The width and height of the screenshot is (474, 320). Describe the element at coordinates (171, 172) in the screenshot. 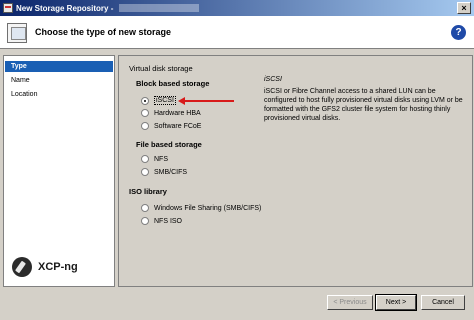

I see `radio-smb-cifs-label: SMB/CIFS` at that location.